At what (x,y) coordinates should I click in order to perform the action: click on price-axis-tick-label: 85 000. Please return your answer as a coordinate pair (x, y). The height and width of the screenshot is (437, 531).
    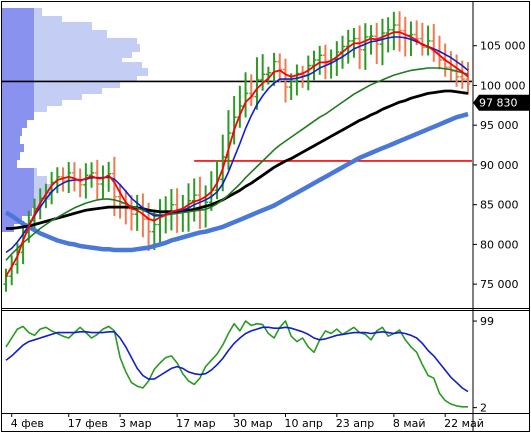
    Looking at the image, I should click on (499, 205).